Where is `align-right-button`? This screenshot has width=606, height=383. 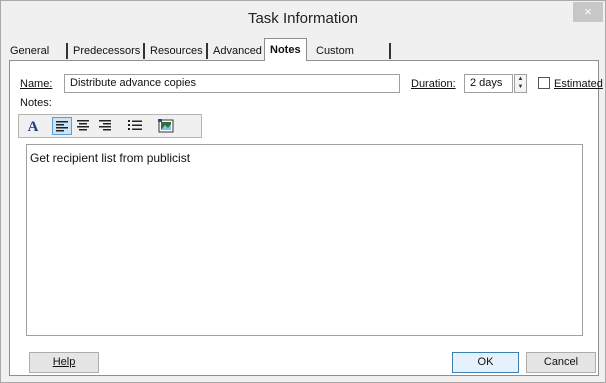
align-right-button is located at coordinates (106, 126).